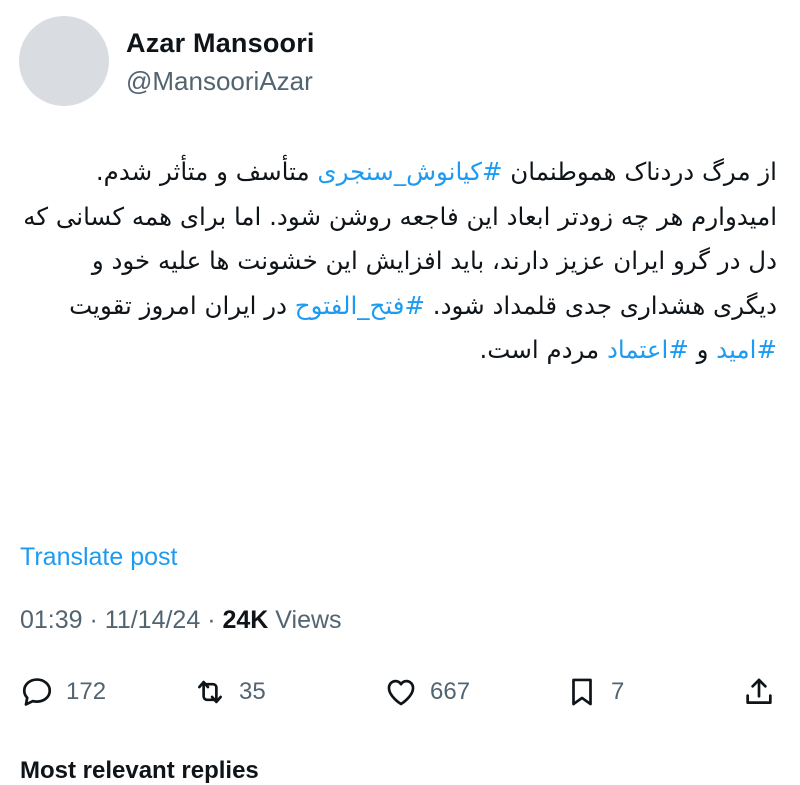 This screenshot has width=800, height=785. Describe the element at coordinates (252, 691) in the screenshot. I see `repost-count: 35` at that location.